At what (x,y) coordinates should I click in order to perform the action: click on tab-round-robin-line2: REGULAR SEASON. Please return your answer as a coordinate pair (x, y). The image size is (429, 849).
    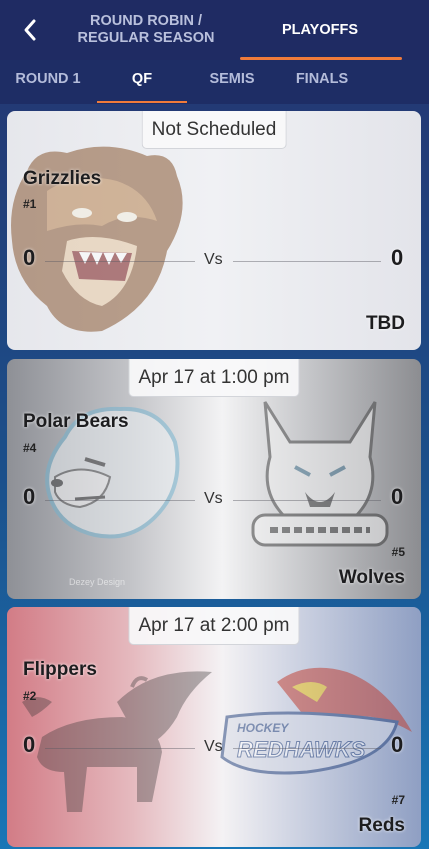
    Looking at the image, I should click on (146, 38).